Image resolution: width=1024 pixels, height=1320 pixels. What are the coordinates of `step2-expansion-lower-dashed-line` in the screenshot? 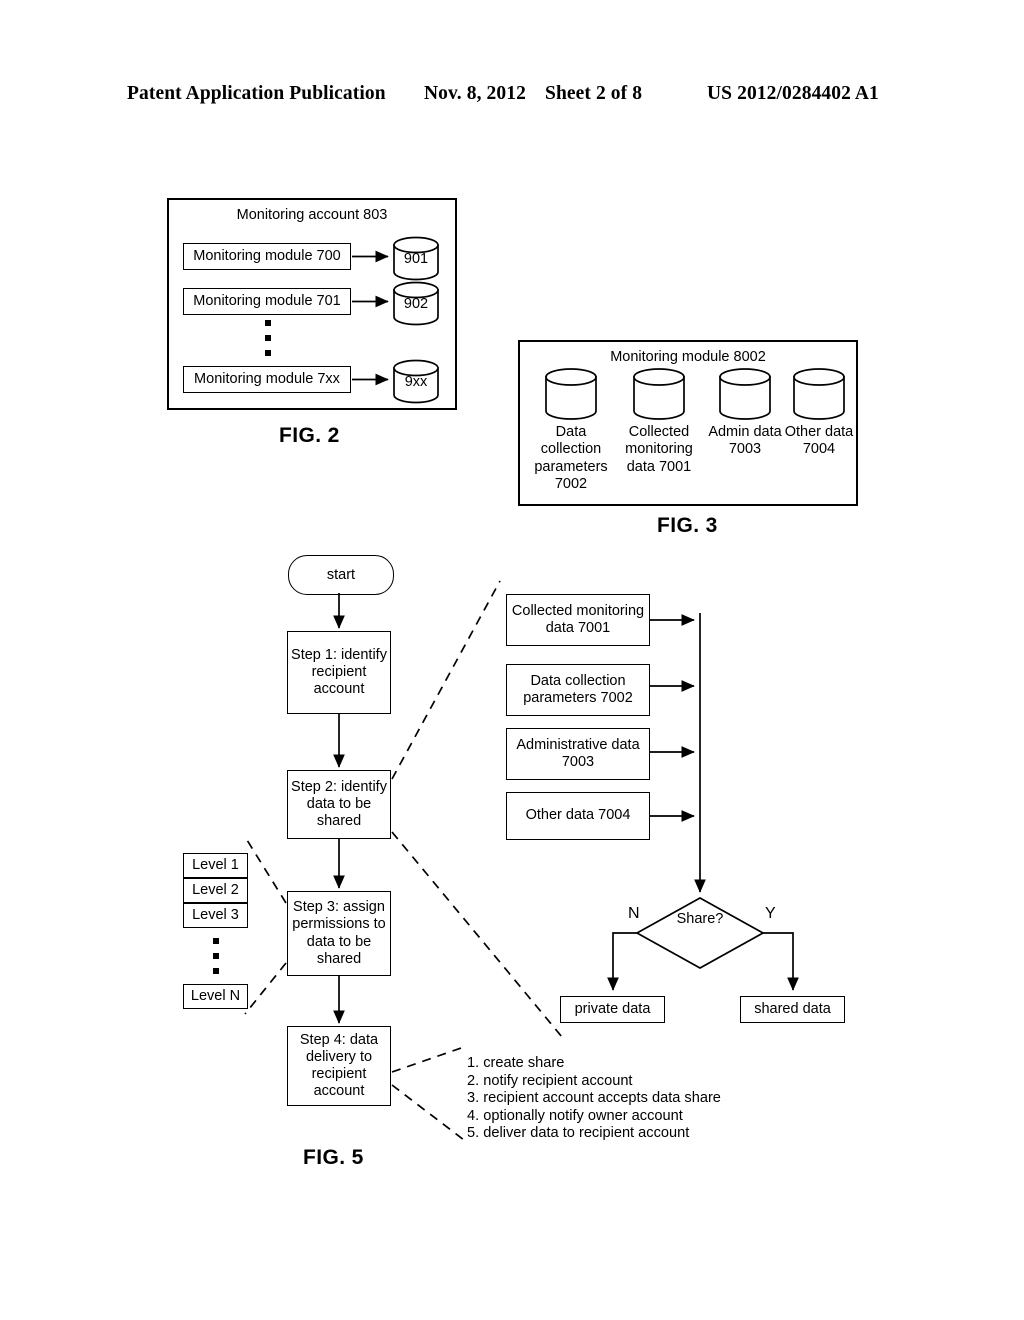 It's located at (477, 934).